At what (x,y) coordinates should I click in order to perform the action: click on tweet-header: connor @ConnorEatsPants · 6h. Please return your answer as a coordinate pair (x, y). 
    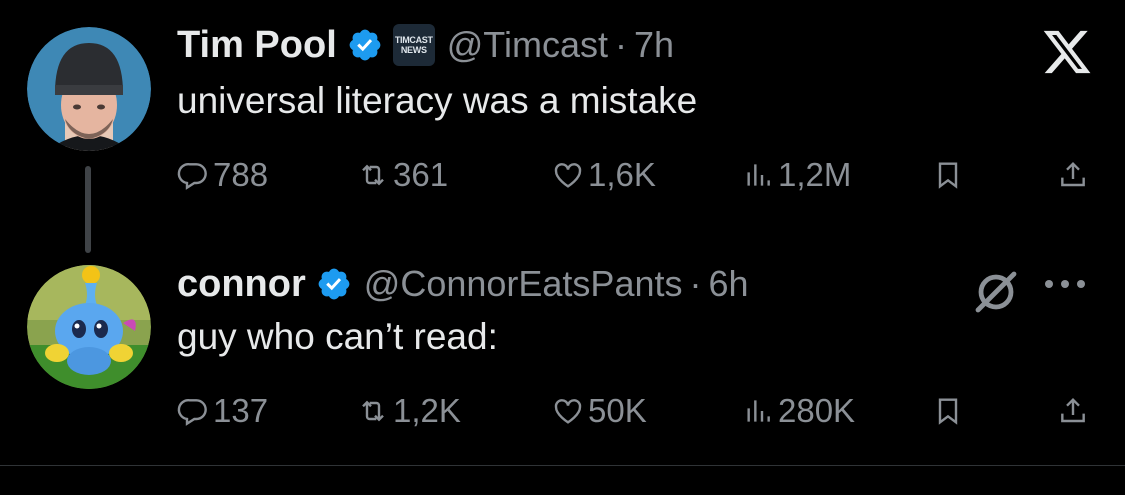
    Looking at the image, I should click on (463, 284).